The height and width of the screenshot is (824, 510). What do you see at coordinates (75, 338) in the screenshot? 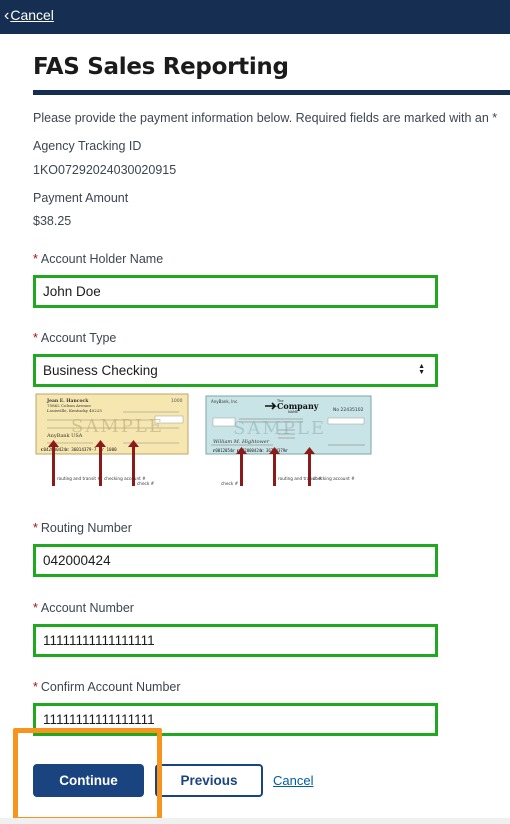
I see `account-type-label: * Account Type` at bounding box center [75, 338].